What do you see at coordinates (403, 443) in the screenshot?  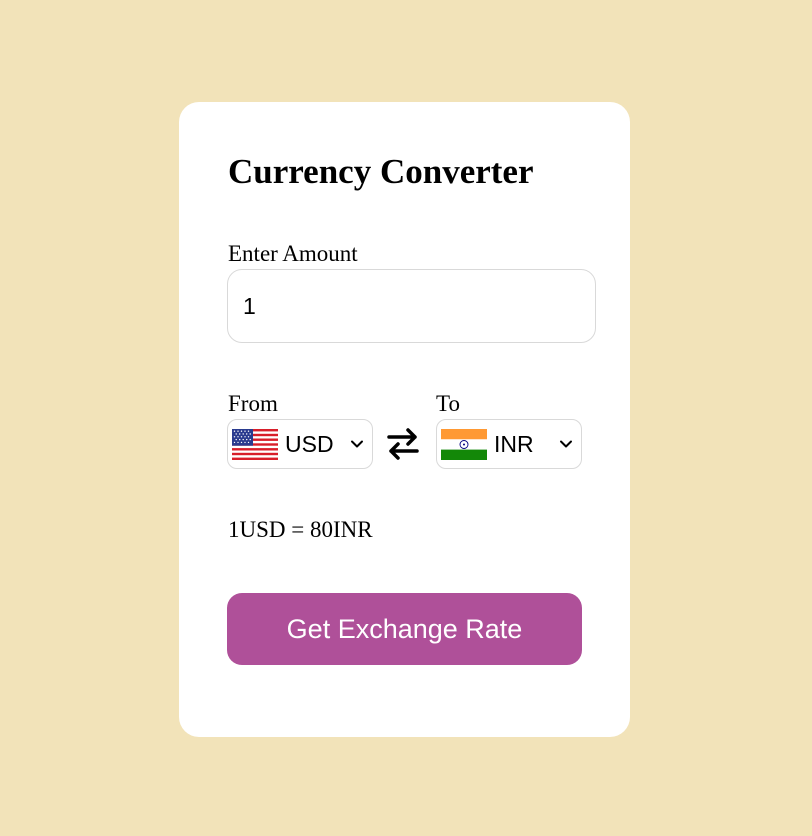 I see `swap-arrows-icon` at bounding box center [403, 443].